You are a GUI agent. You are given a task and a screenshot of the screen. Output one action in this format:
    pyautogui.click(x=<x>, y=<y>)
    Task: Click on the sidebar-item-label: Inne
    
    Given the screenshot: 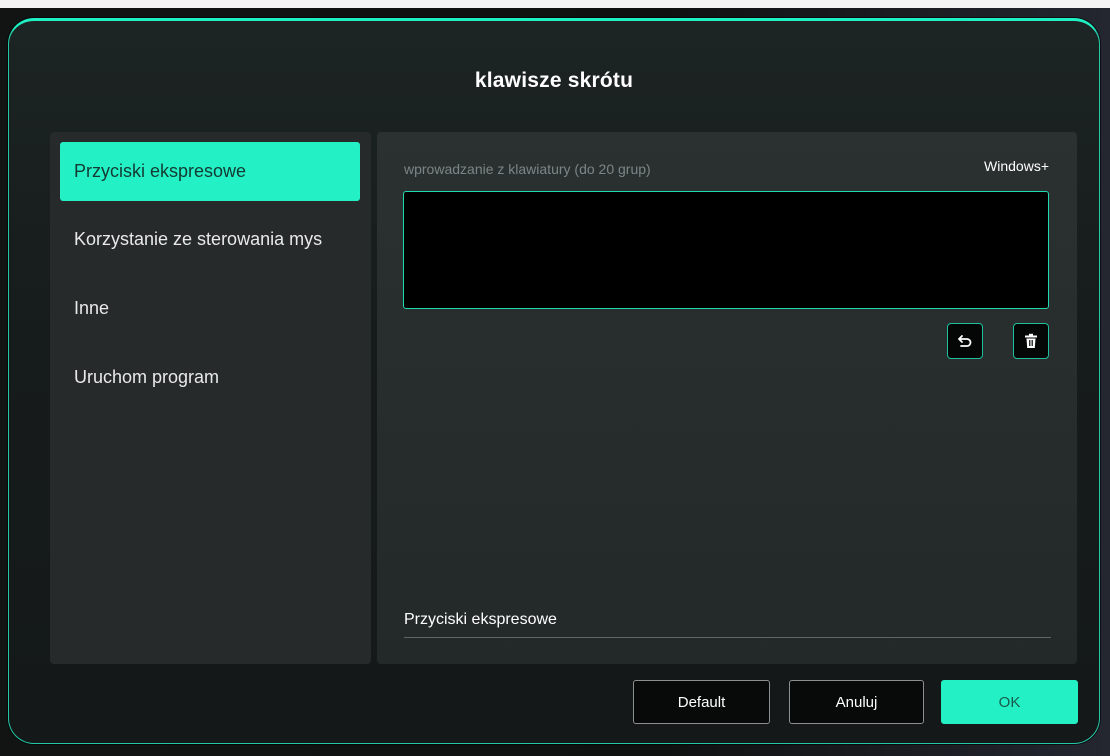 What is the action you would take?
    pyautogui.click(x=92, y=308)
    